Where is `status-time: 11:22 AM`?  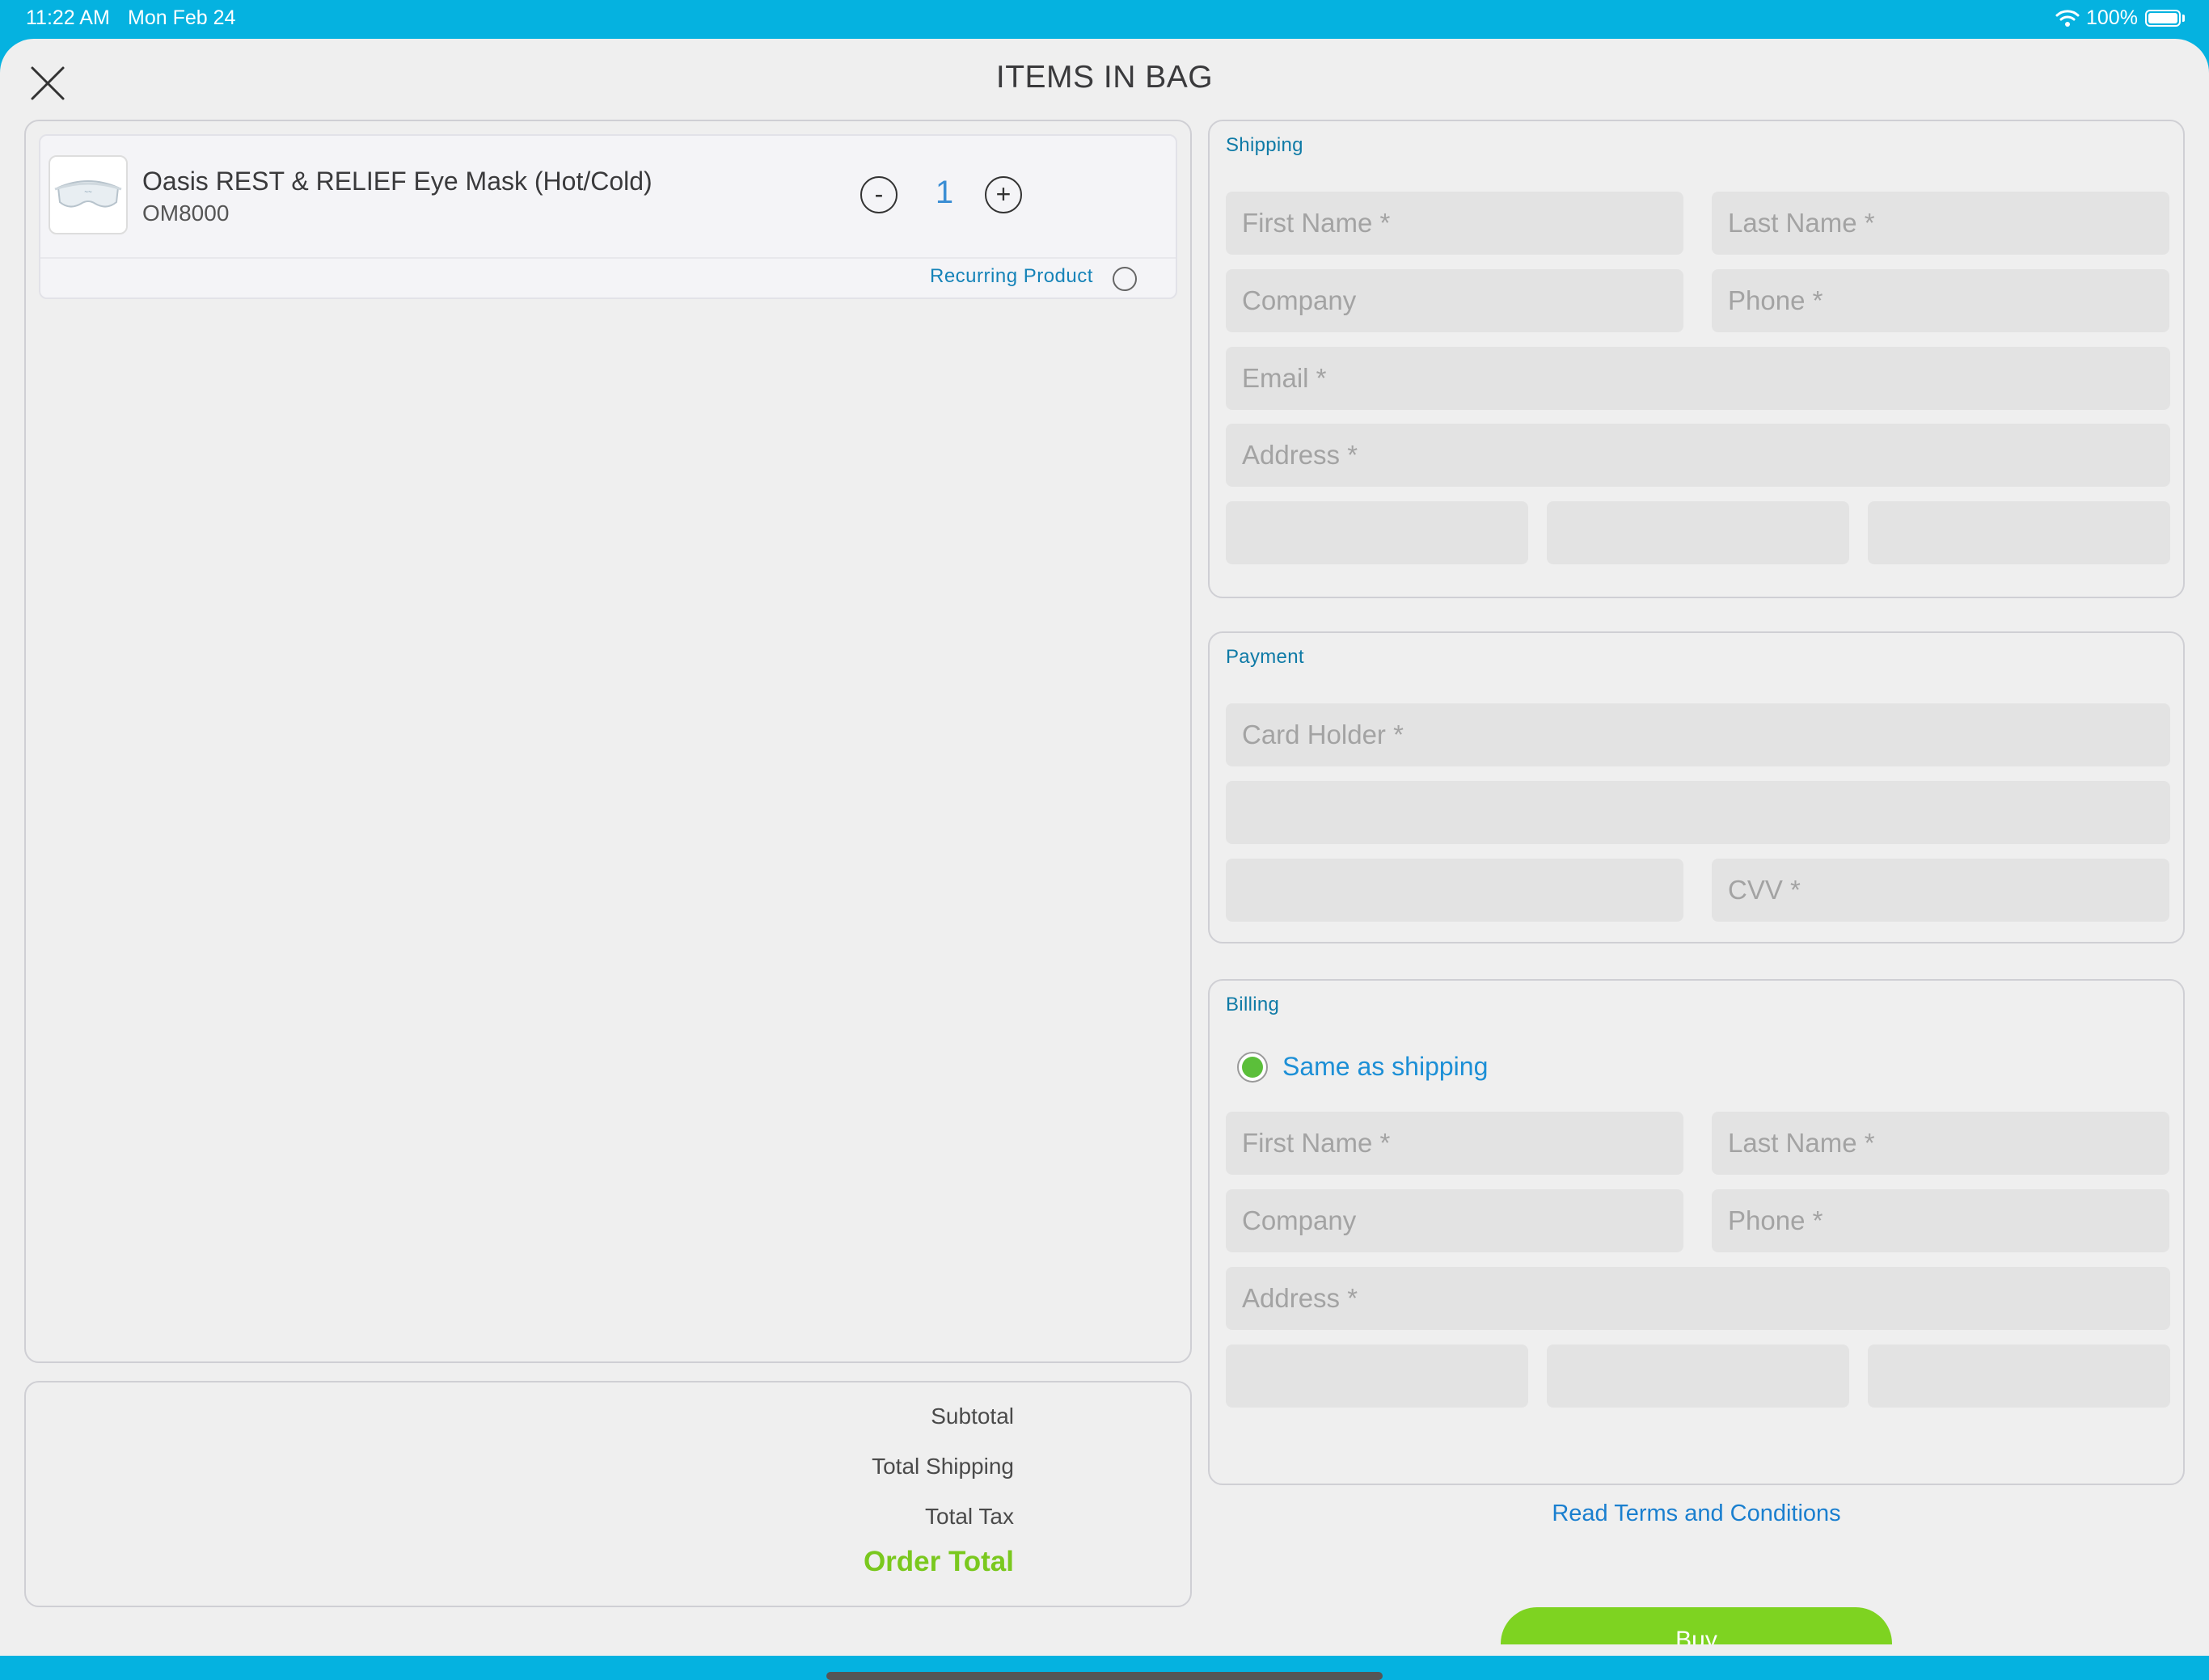
status-time: 11:22 AM is located at coordinates (68, 18).